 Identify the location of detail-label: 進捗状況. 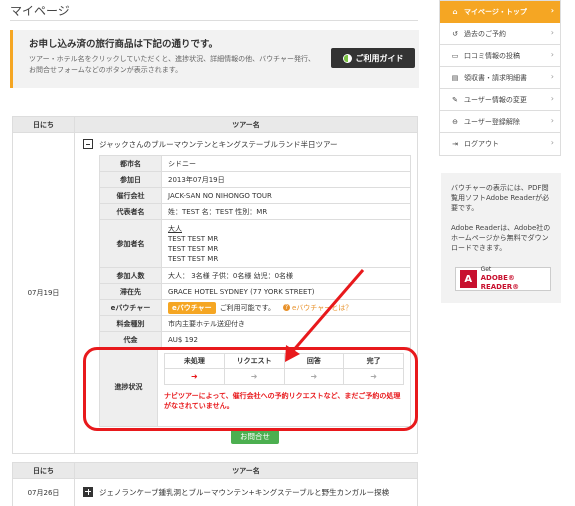
(129, 387).